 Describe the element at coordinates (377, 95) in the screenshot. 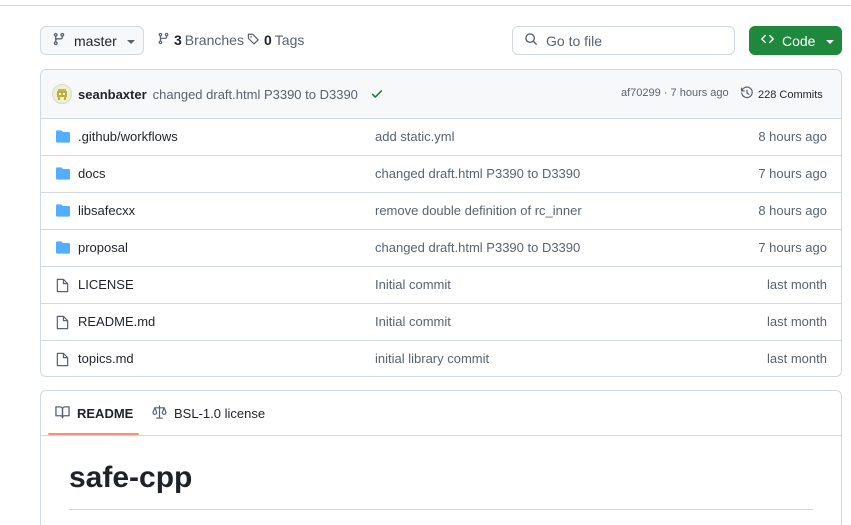

I see `check-icon` at that location.